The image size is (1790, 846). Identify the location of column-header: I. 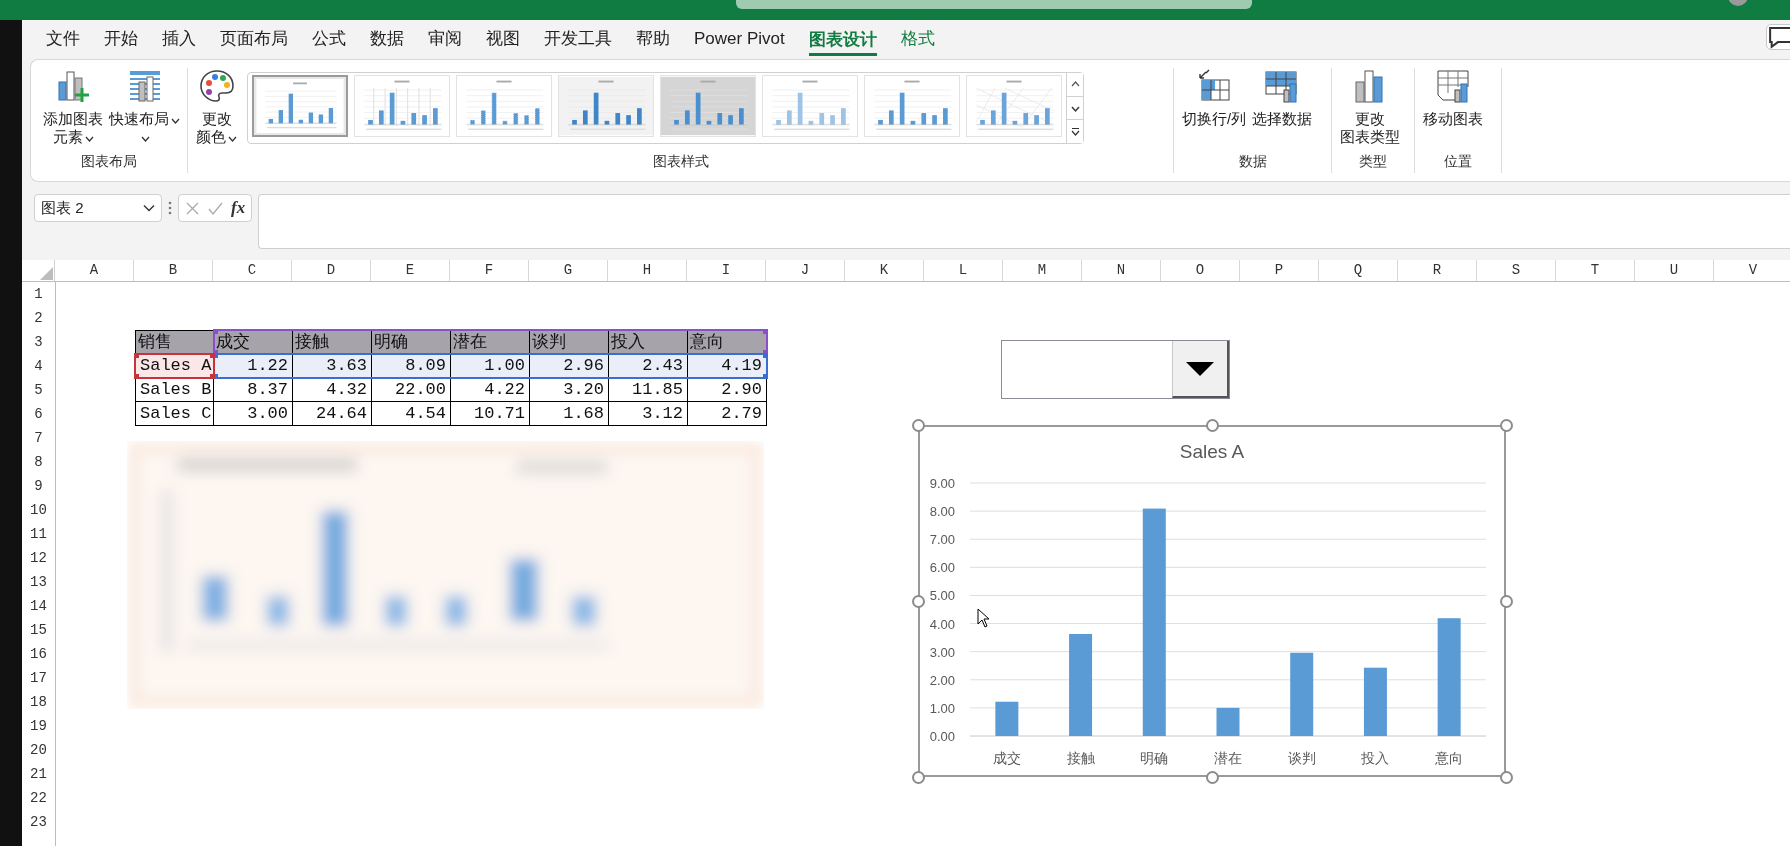
(726, 270).